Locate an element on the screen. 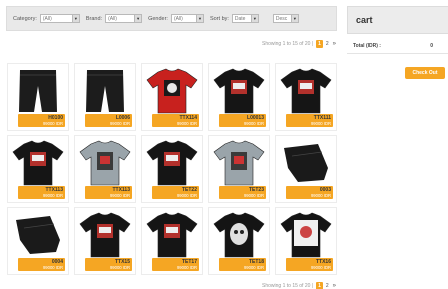 Image resolution: width=448 pixels, height=289 pixels. price-tag: TTX15 99000 IDR is located at coordinates (108, 264).